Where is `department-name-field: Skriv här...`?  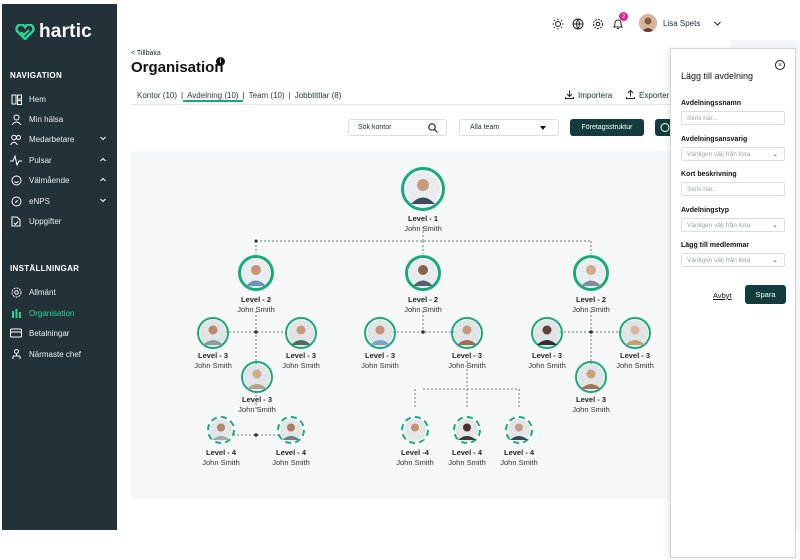 department-name-field: Skriv här... is located at coordinates (733, 118).